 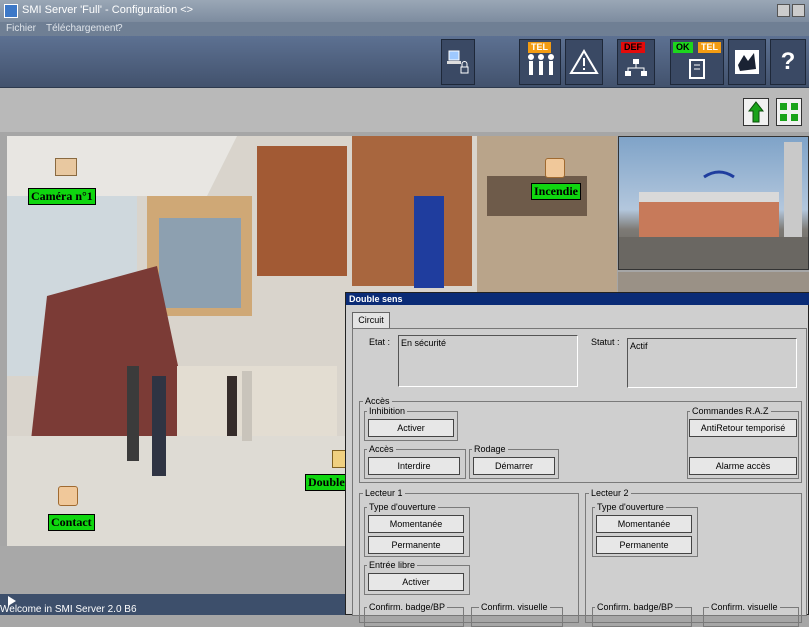 I want to click on lecteur1-type-title: Type d'ouverture, so click(x=402, y=507).